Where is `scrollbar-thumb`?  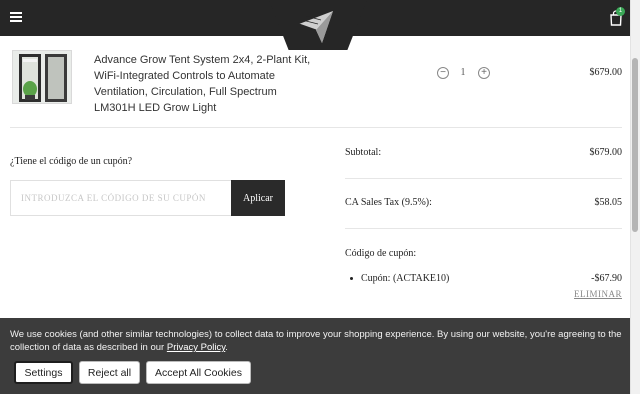
scrollbar-thumb is located at coordinates (635, 145).